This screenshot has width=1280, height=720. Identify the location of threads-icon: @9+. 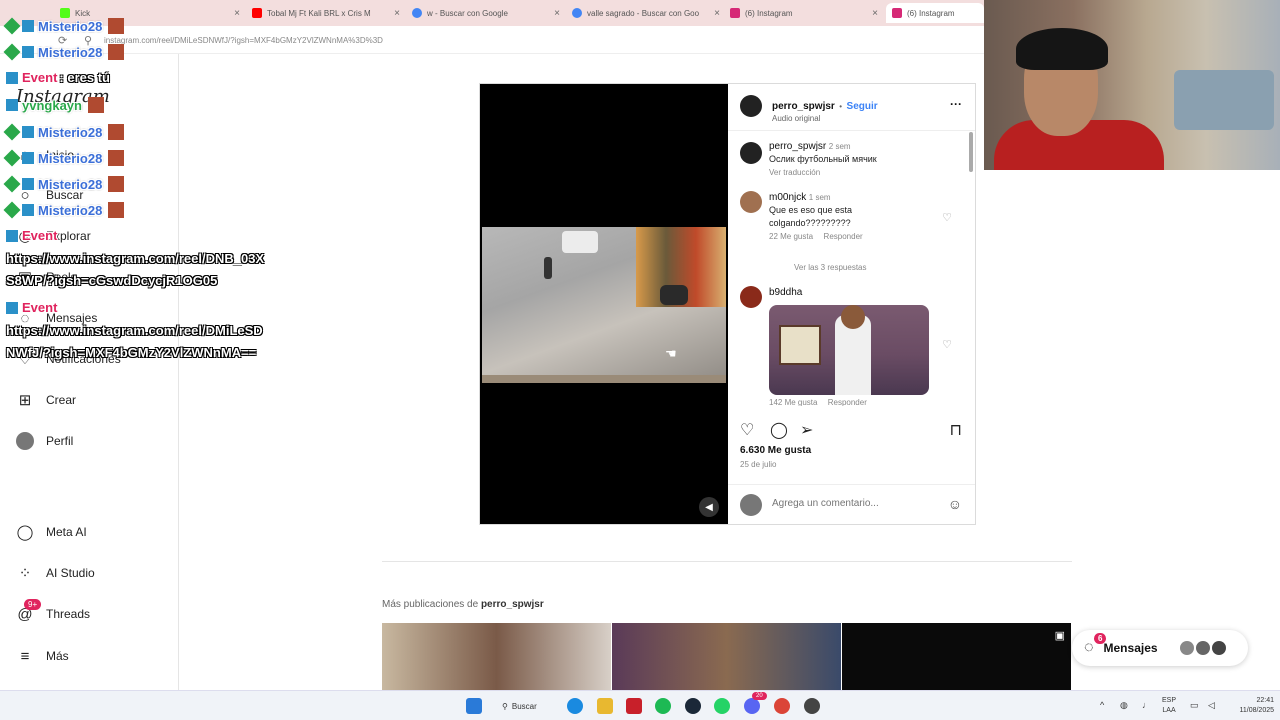
(29, 611).